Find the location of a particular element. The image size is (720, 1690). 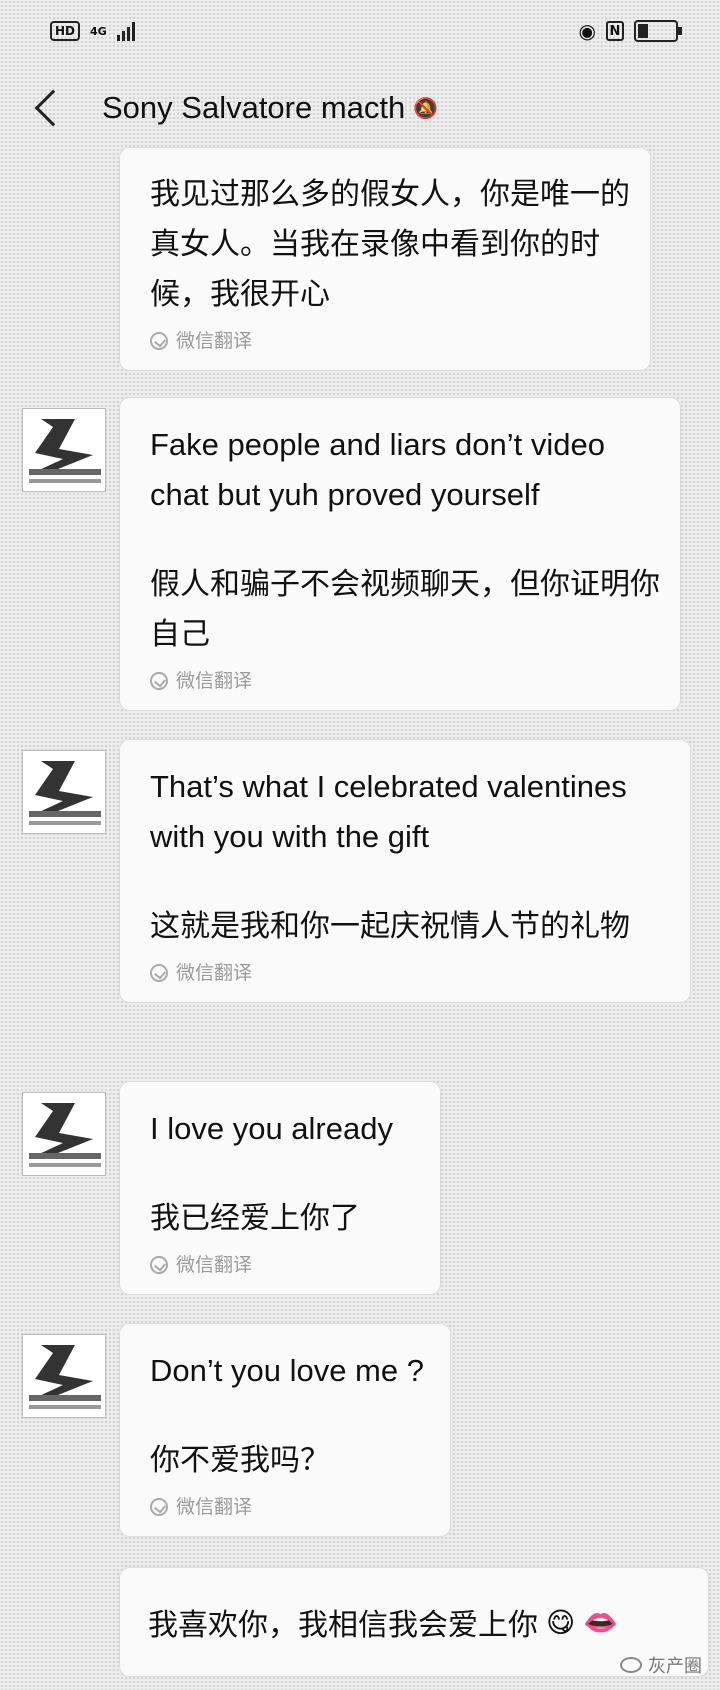

watermark-text: 灰产圈 is located at coordinates (675, 1666).